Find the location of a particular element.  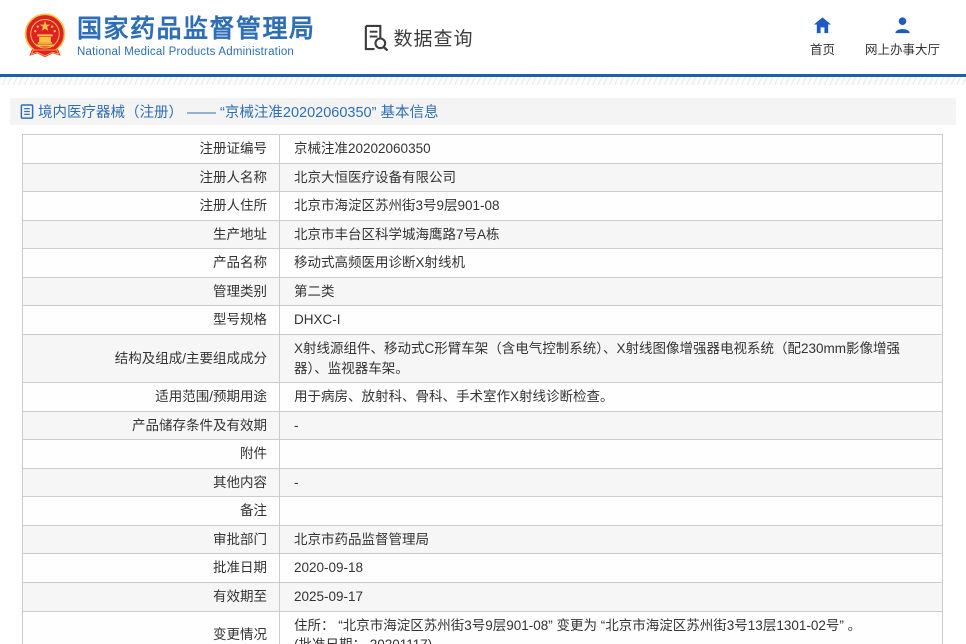

field-label: 注册证编号 is located at coordinates (151, 149).